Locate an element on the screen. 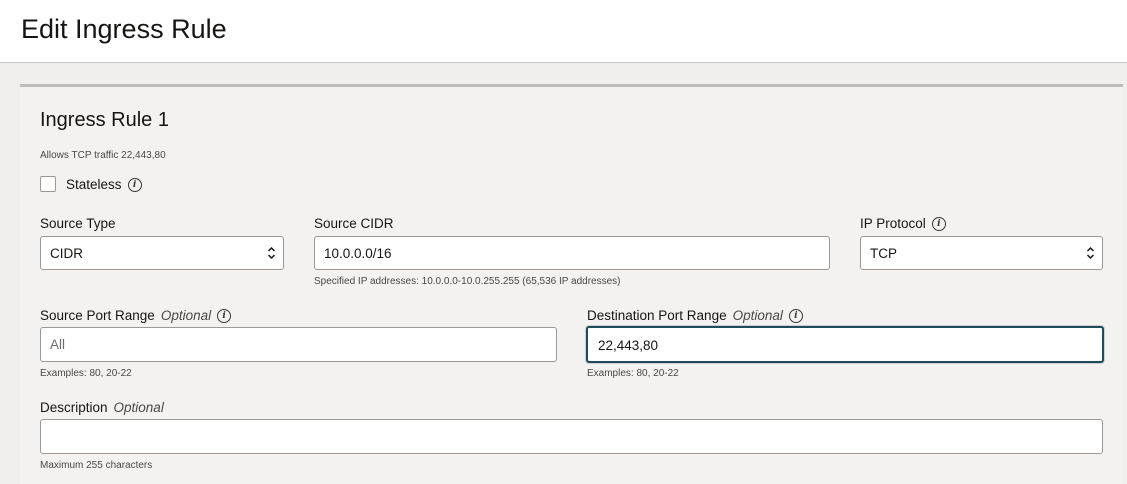 The width and height of the screenshot is (1127, 484). page-title: Edit Ingress Rule is located at coordinates (124, 29).